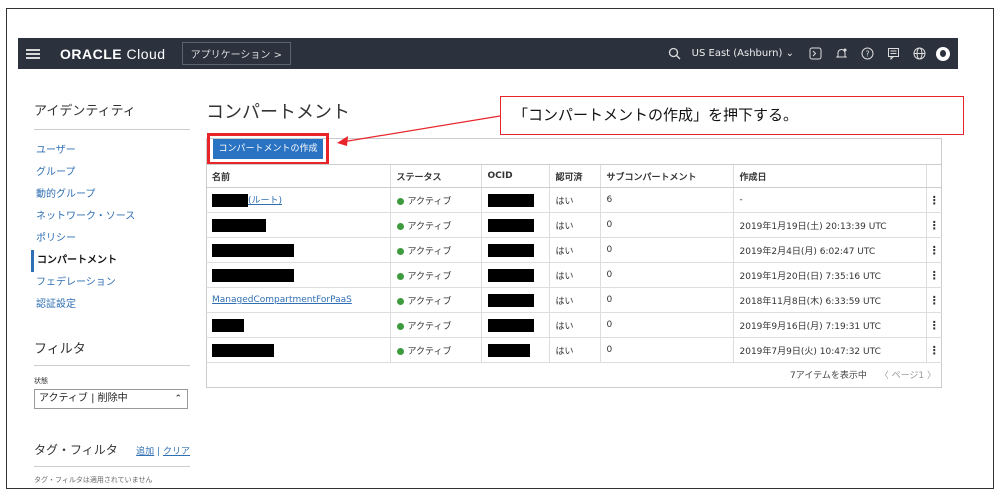 This screenshot has height=497, width=1000. Describe the element at coordinates (176, 452) in the screenshot. I see `tag-clear-link: クリア` at that location.